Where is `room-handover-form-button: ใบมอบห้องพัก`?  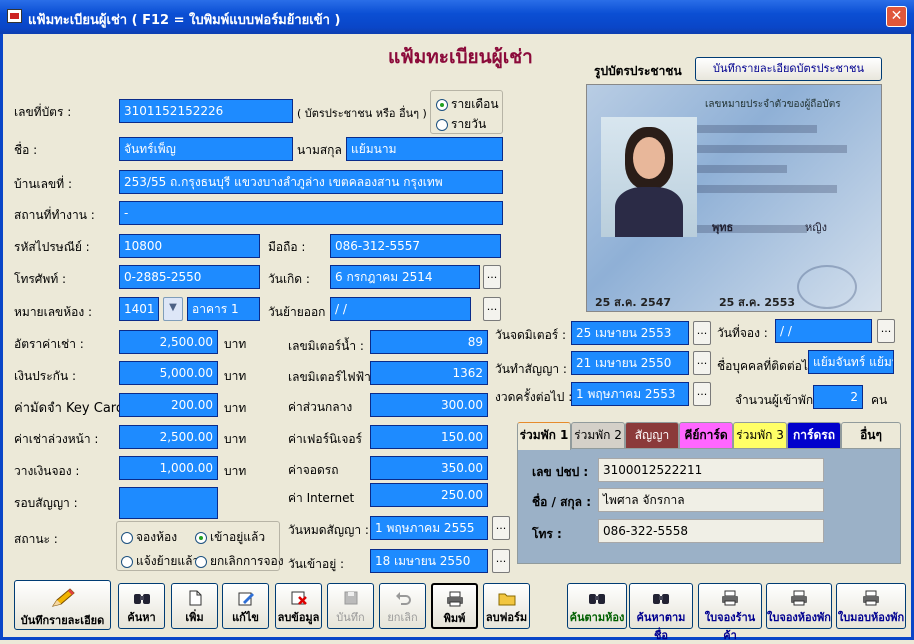
room-handover-form-button: ใบมอบห้องพัก is located at coordinates (871, 606).